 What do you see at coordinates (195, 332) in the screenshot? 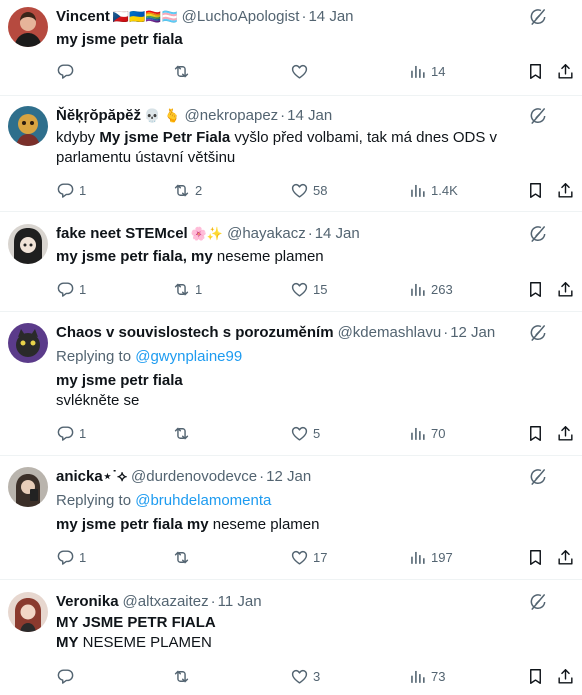
I see `display-name: Chaos v souvislostech s porozuměním` at bounding box center [195, 332].